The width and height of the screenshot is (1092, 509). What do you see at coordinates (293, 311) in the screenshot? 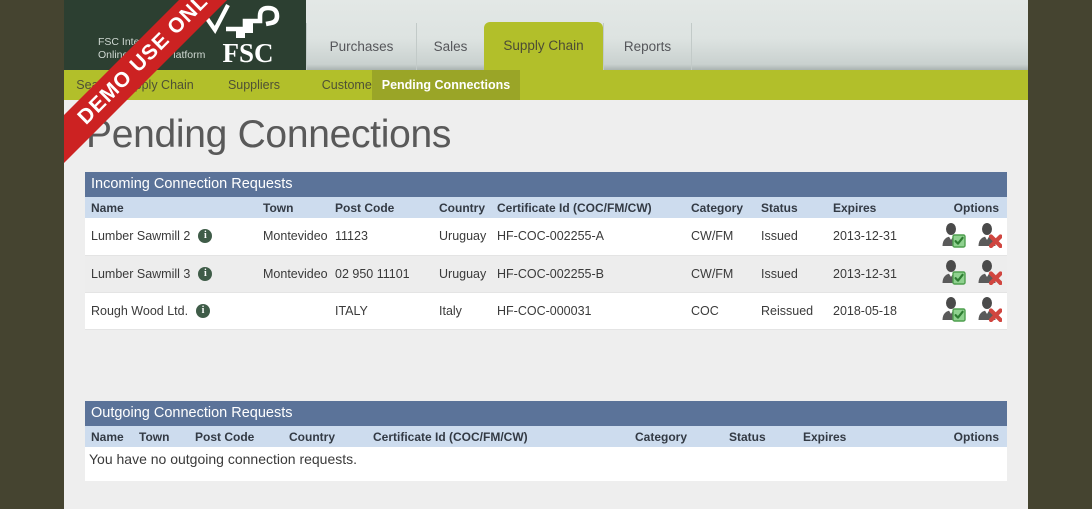
I see `cell-town` at bounding box center [293, 311].